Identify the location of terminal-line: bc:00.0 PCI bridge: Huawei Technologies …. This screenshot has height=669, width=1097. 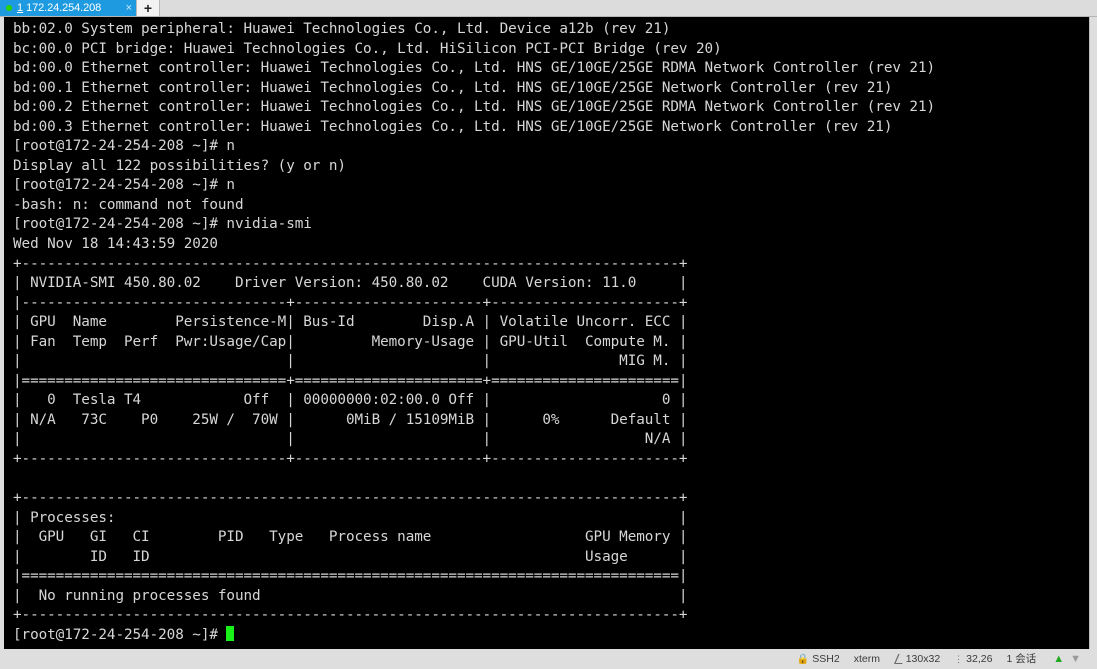
(367, 48).